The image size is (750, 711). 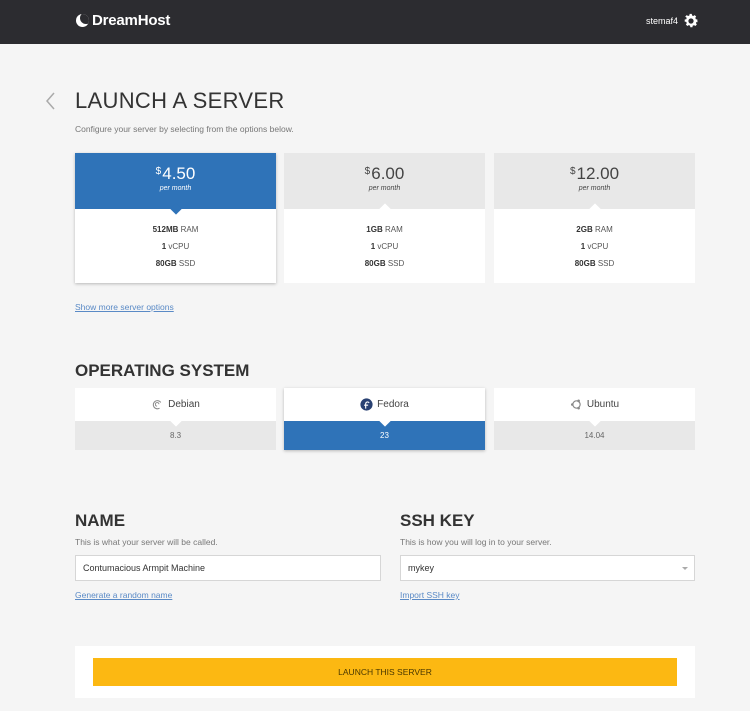 I want to click on plan-price: $4.50, so click(x=175, y=173).